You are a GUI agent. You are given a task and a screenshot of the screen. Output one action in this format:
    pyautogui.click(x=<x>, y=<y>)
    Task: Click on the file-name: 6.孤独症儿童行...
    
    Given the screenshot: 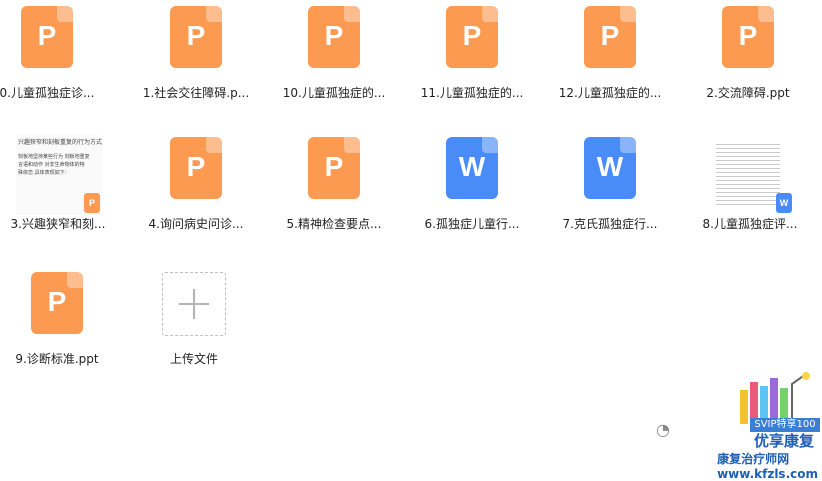 What is the action you would take?
    pyautogui.click(x=472, y=224)
    